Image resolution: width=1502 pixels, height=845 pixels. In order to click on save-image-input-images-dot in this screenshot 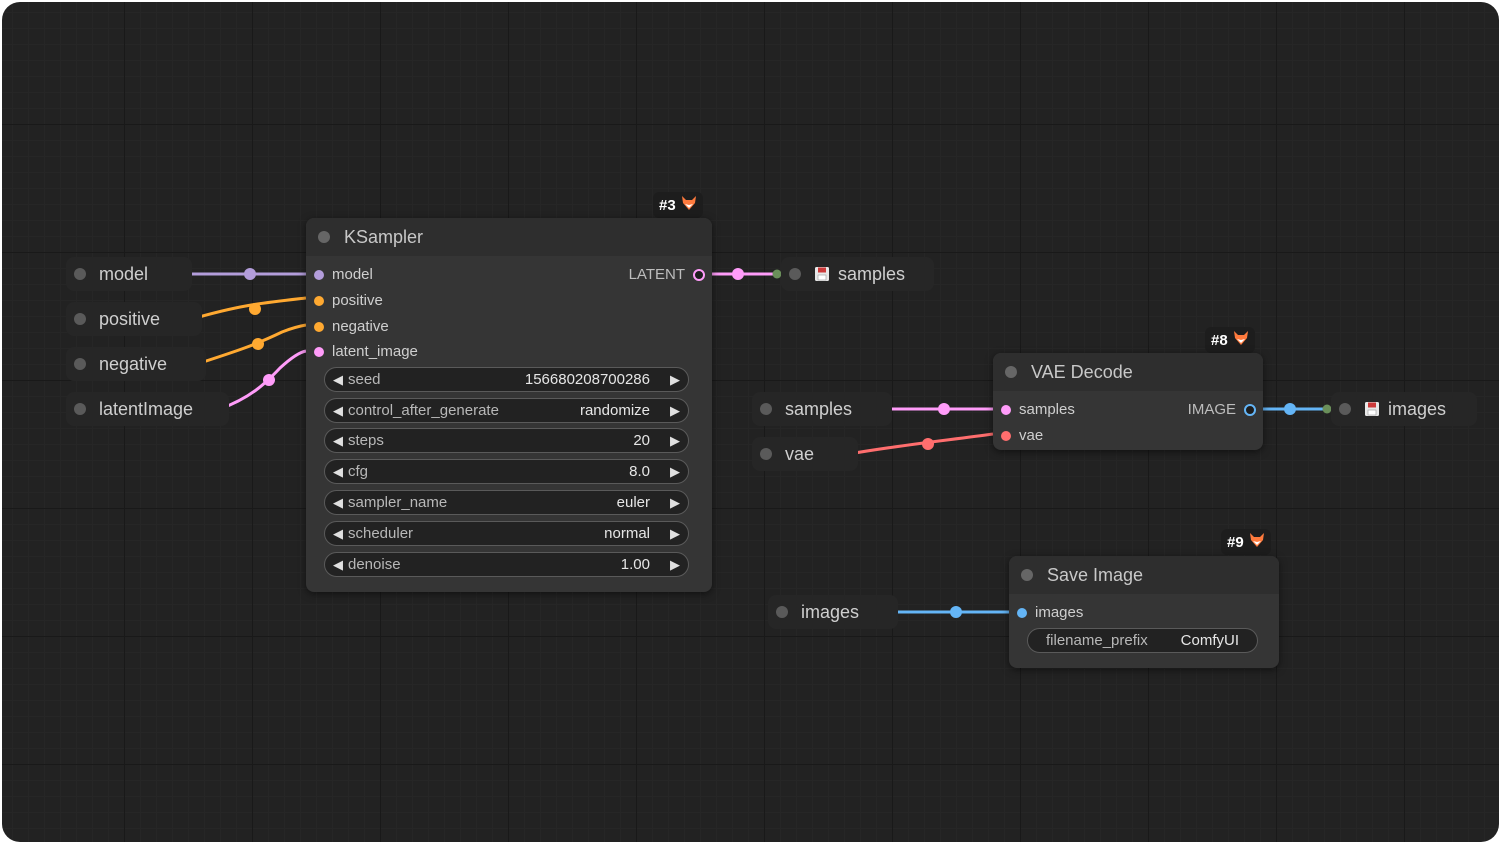, I will do `click(1022, 612)`.